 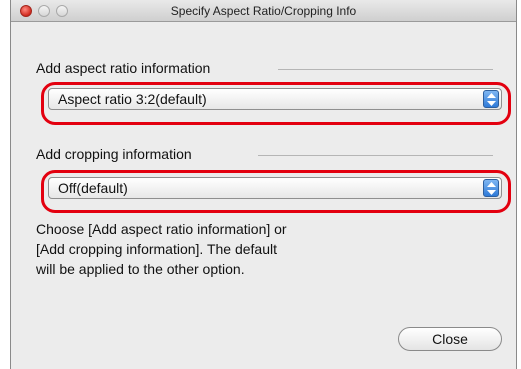 I want to click on hint-line: Choose [Add aspect ratio information] or, so click(x=161, y=229).